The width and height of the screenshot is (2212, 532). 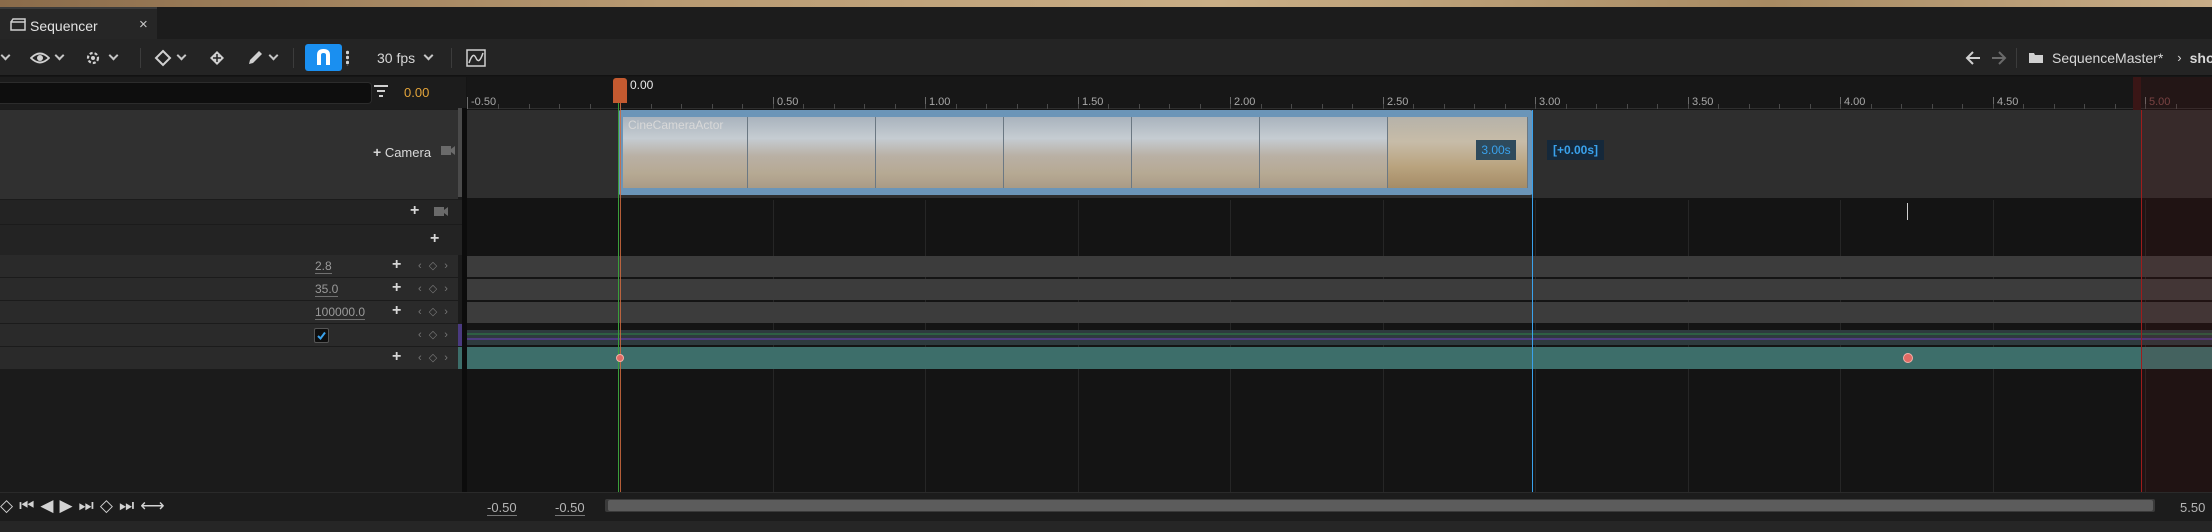 I want to click on property-checkbox, so click(x=321, y=335).